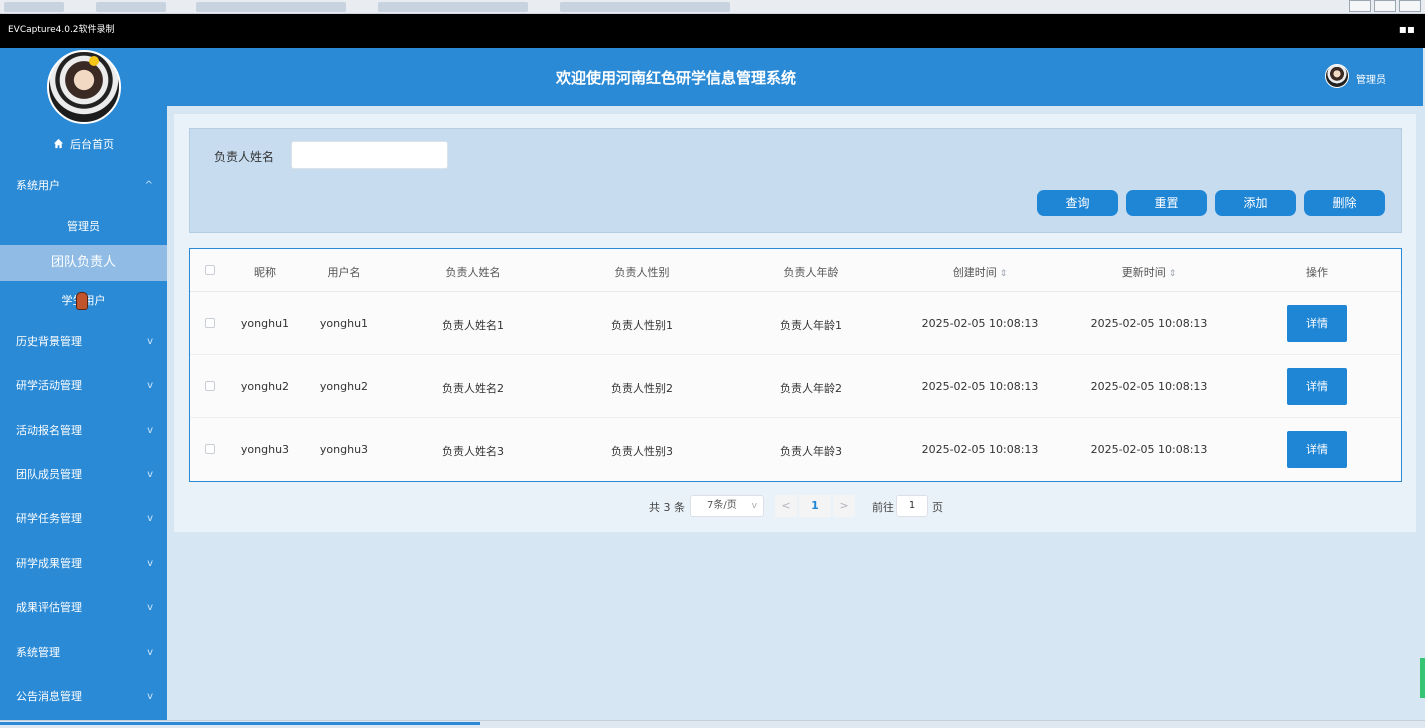 This screenshot has width=1425, height=728. Describe the element at coordinates (642, 325) in the screenshot. I see `cell-leader-gender: 负责人性别1` at that location.